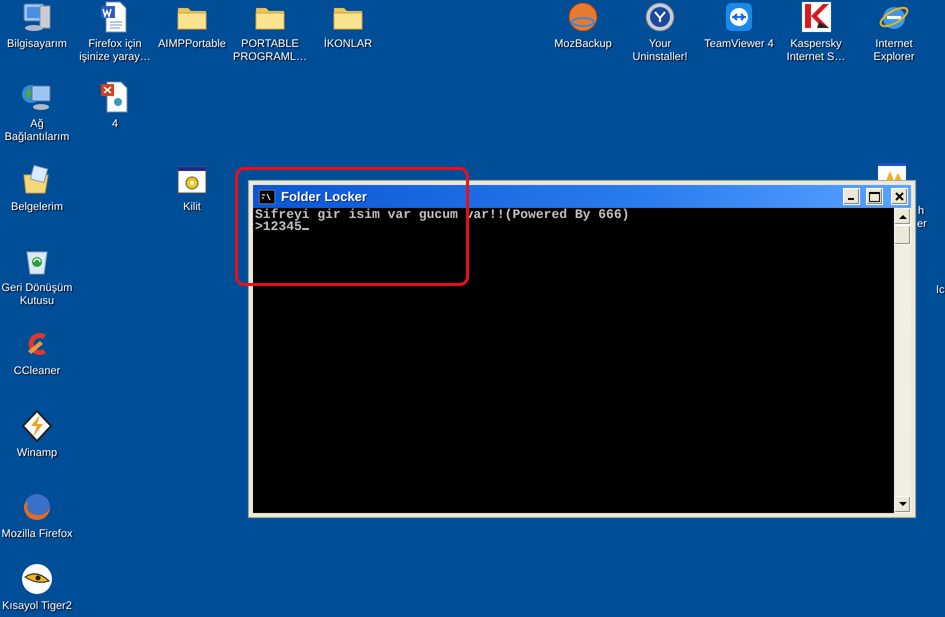  I want to click on close-button, so click(899, 196).